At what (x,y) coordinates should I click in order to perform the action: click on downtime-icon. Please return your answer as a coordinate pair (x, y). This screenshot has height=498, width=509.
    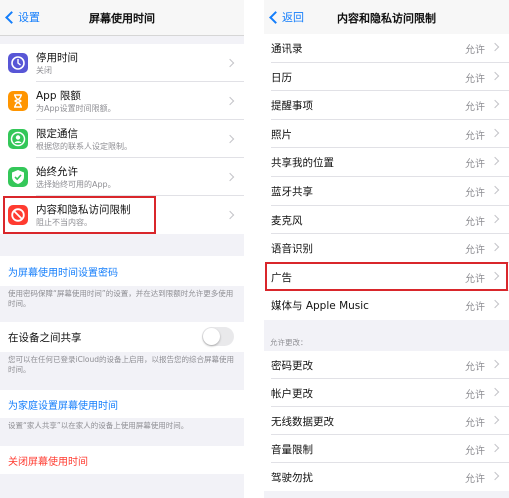
    Looking at the image, I should click on (18, 63).